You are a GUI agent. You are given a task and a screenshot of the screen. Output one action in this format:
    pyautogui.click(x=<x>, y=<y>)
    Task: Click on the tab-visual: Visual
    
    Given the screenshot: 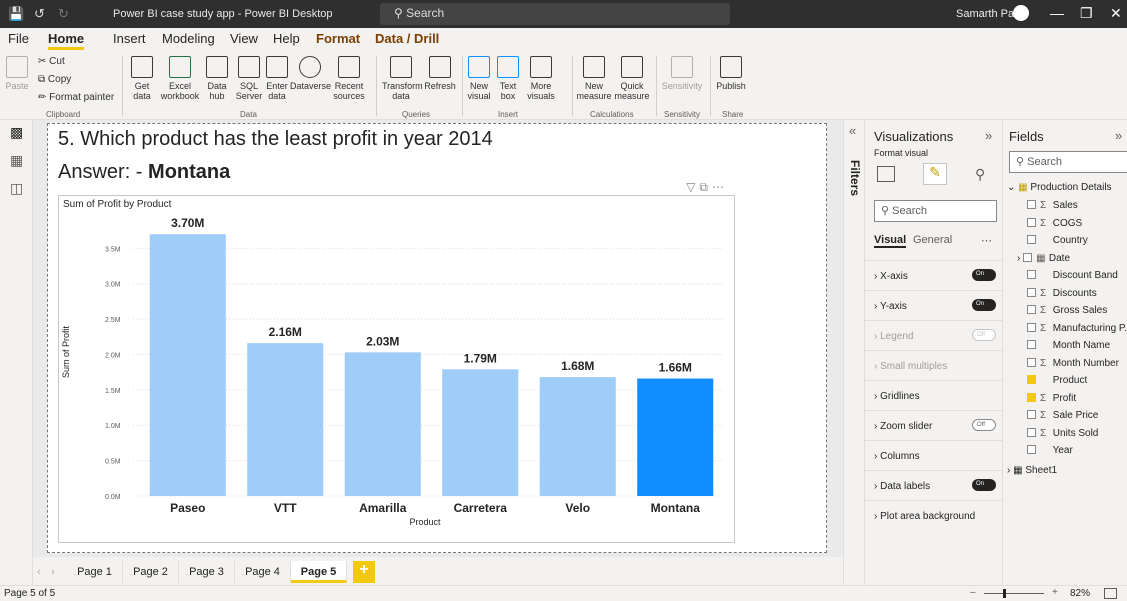 What is the action you would take?
    pyautogui.click(x=890, y=241)
    